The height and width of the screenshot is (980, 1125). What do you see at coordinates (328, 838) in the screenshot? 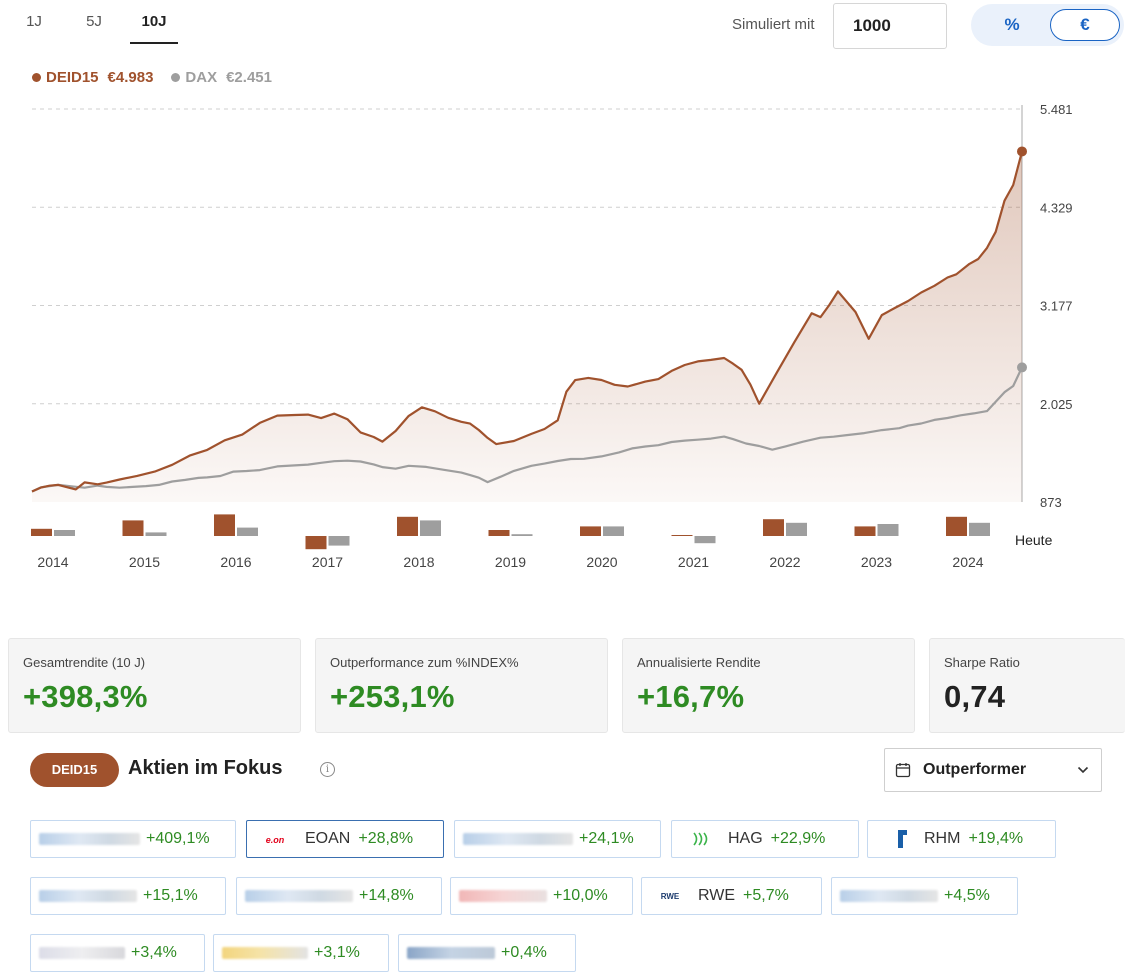
I see `stock-name: EOAN` at bounding box center [328, 838].